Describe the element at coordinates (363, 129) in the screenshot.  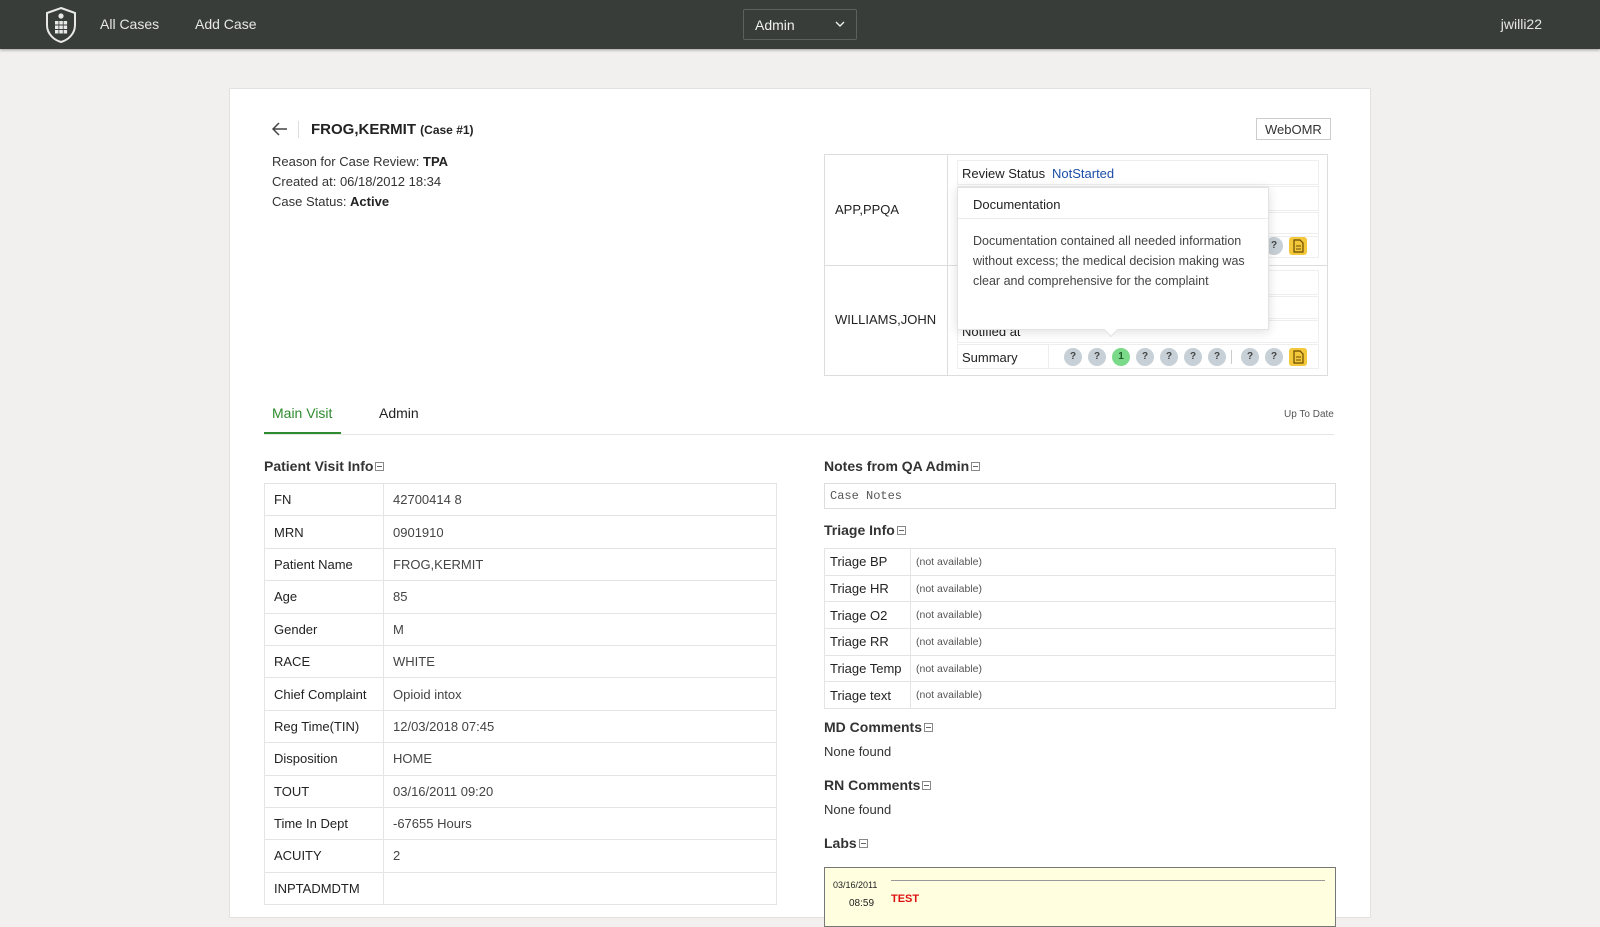
I see `patient-name: FROG,KERMIT` at that location.